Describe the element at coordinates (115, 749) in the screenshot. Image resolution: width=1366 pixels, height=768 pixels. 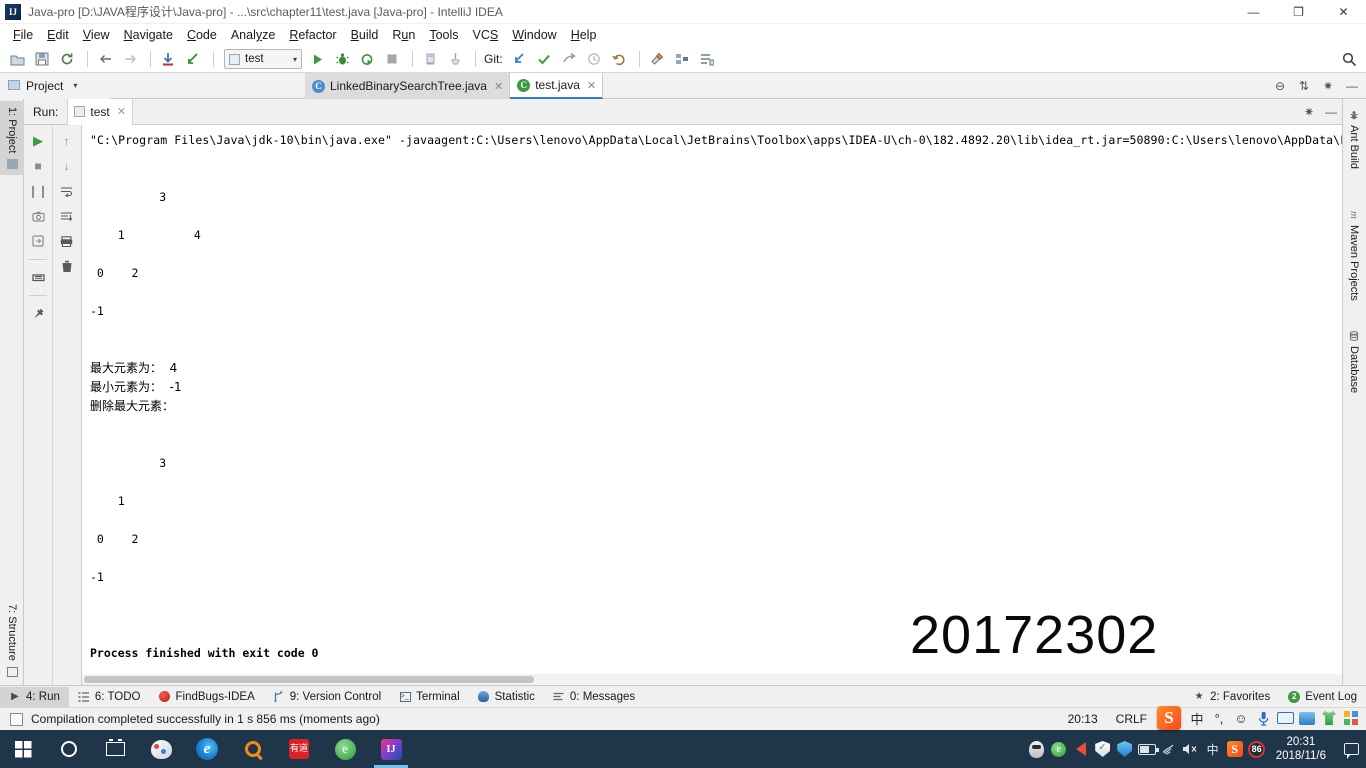
I see `task-view-button` at that location.